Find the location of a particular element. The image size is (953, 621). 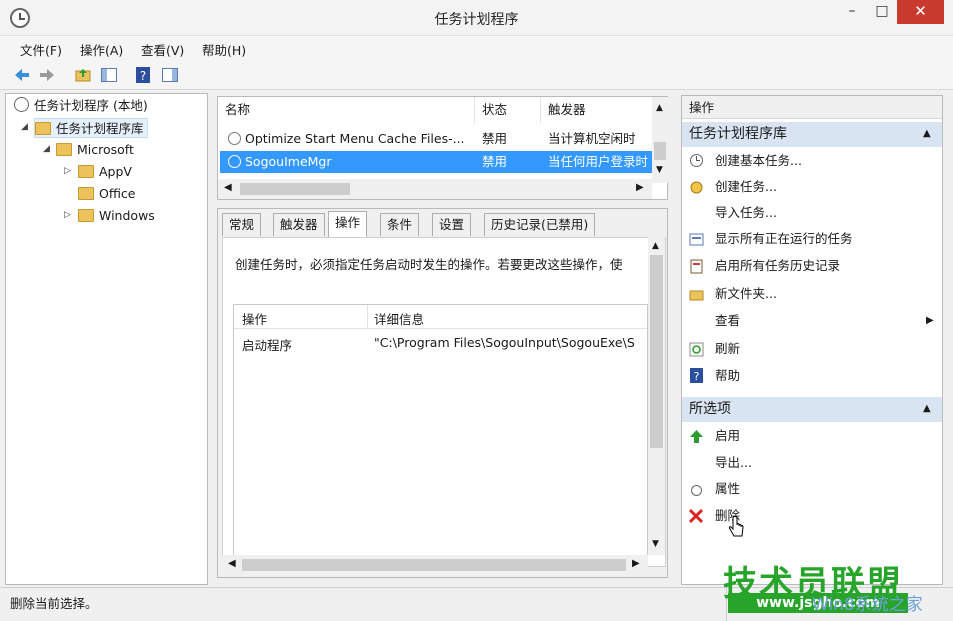

create-task-icon is located at coordinates (696, 187).